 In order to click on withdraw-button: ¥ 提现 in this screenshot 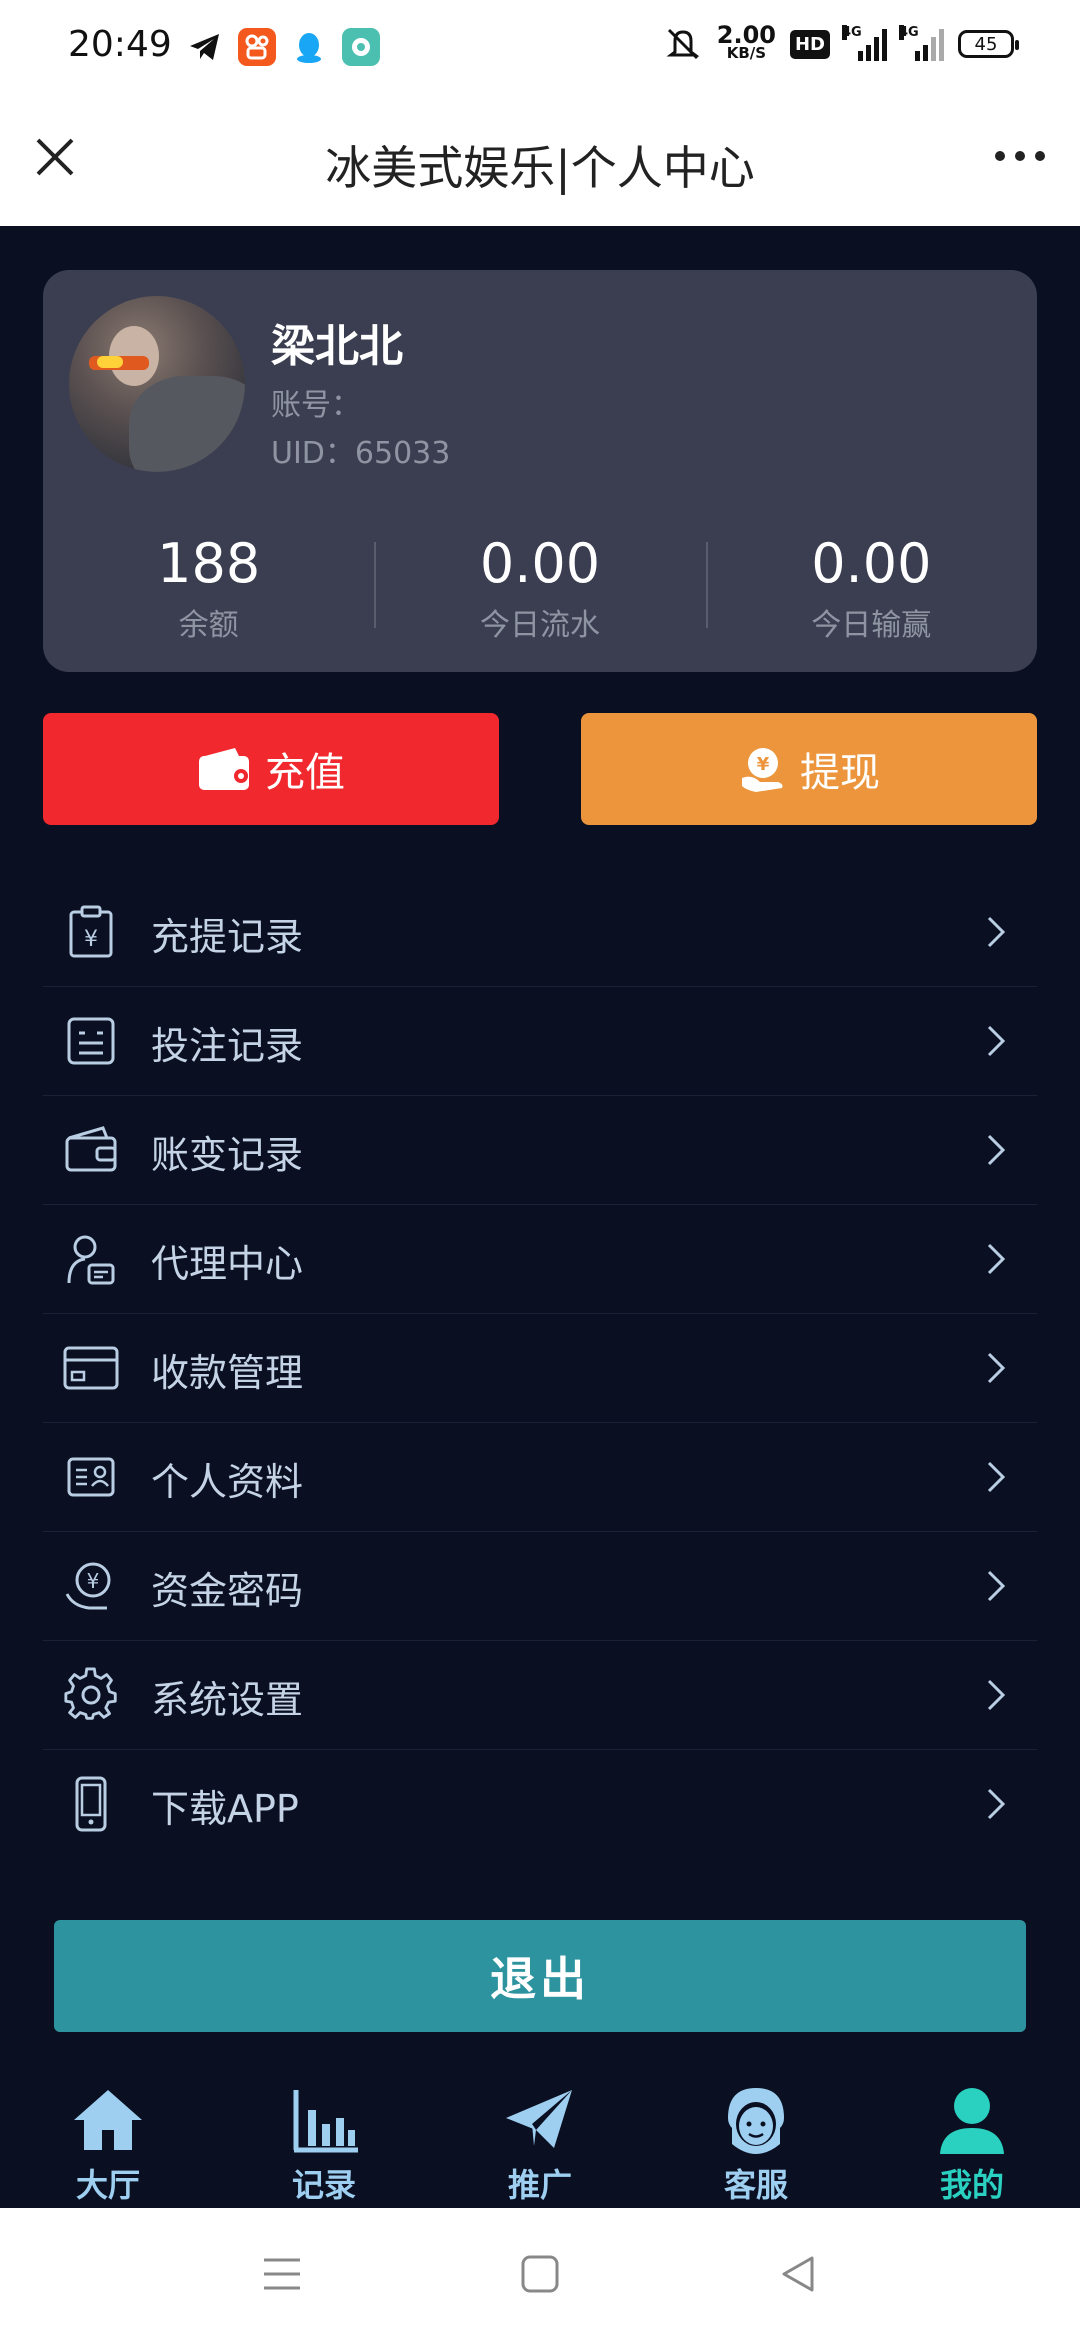, I will do `click(809, 769)`.